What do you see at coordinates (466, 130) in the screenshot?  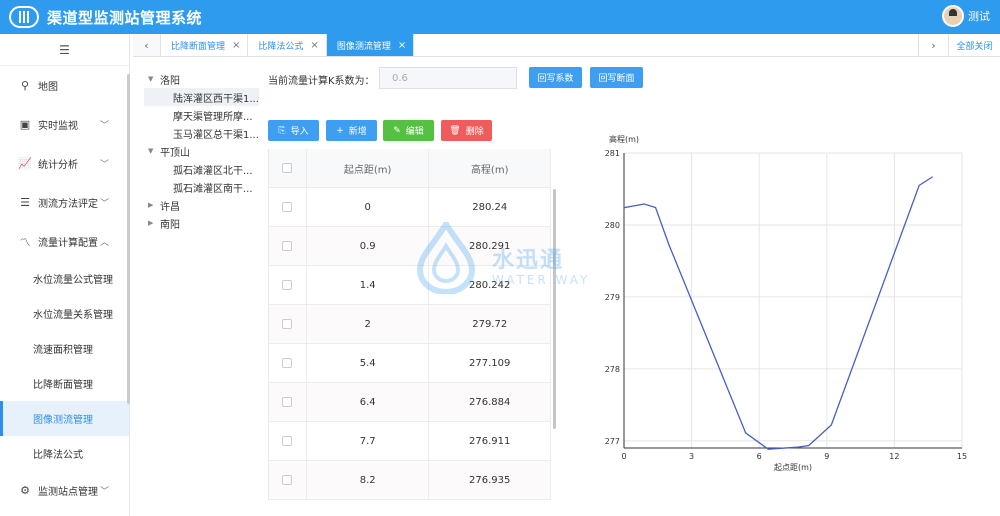 I see `delete-button: 🗑 删除` at bounding box center [466, 130].